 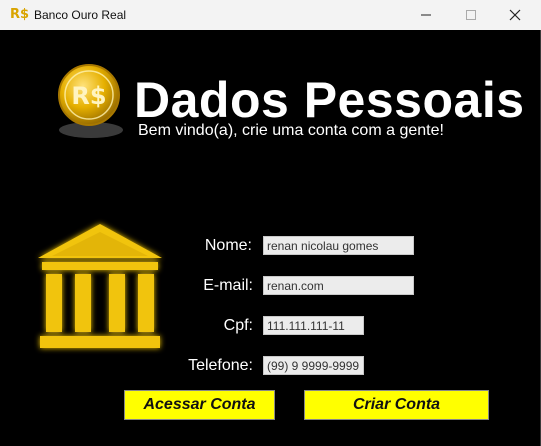 I want to click on coin-text: R$, so click(x=88, y=96).